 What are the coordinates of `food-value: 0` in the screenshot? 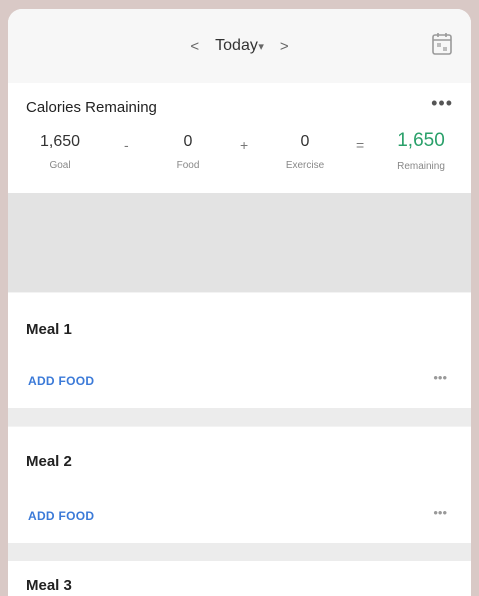 It's located at (188, 141).